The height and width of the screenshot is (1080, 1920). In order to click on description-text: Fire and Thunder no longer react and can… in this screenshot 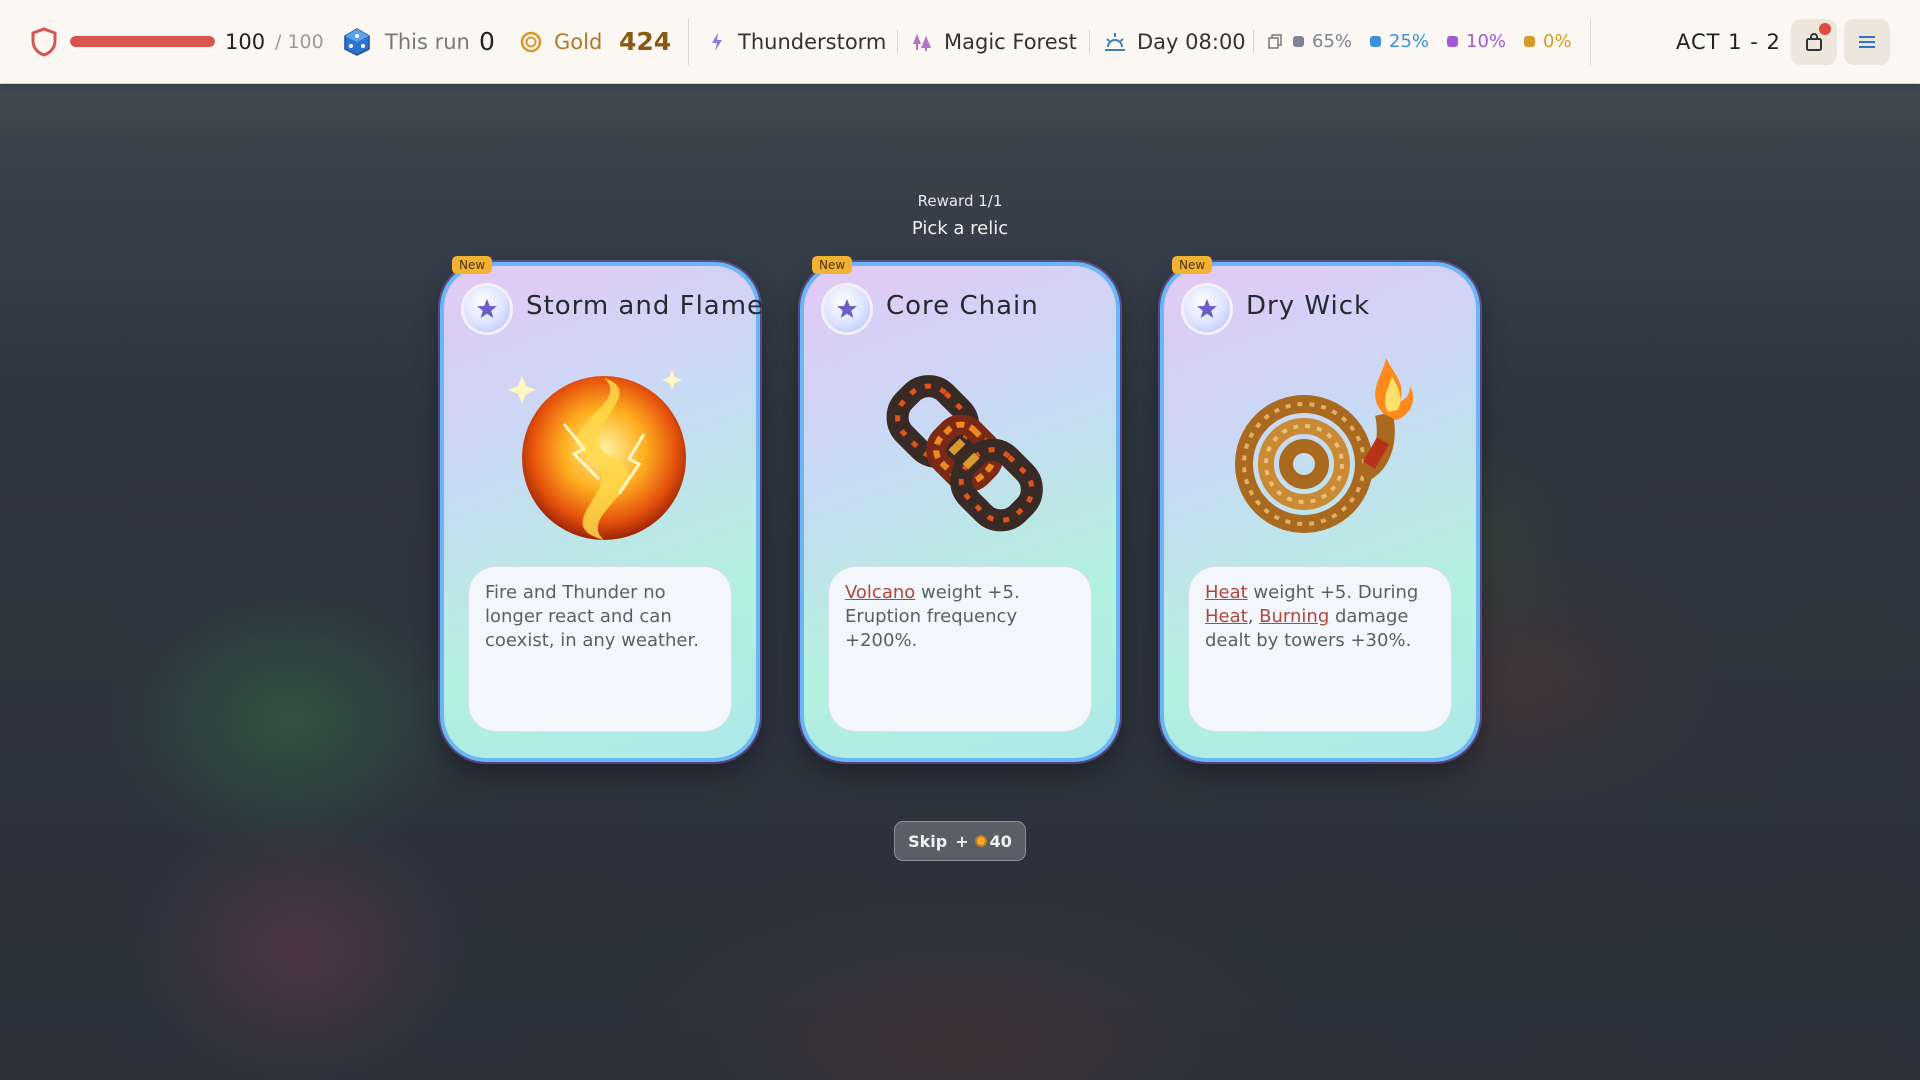, I will do `click(592, 616)`.